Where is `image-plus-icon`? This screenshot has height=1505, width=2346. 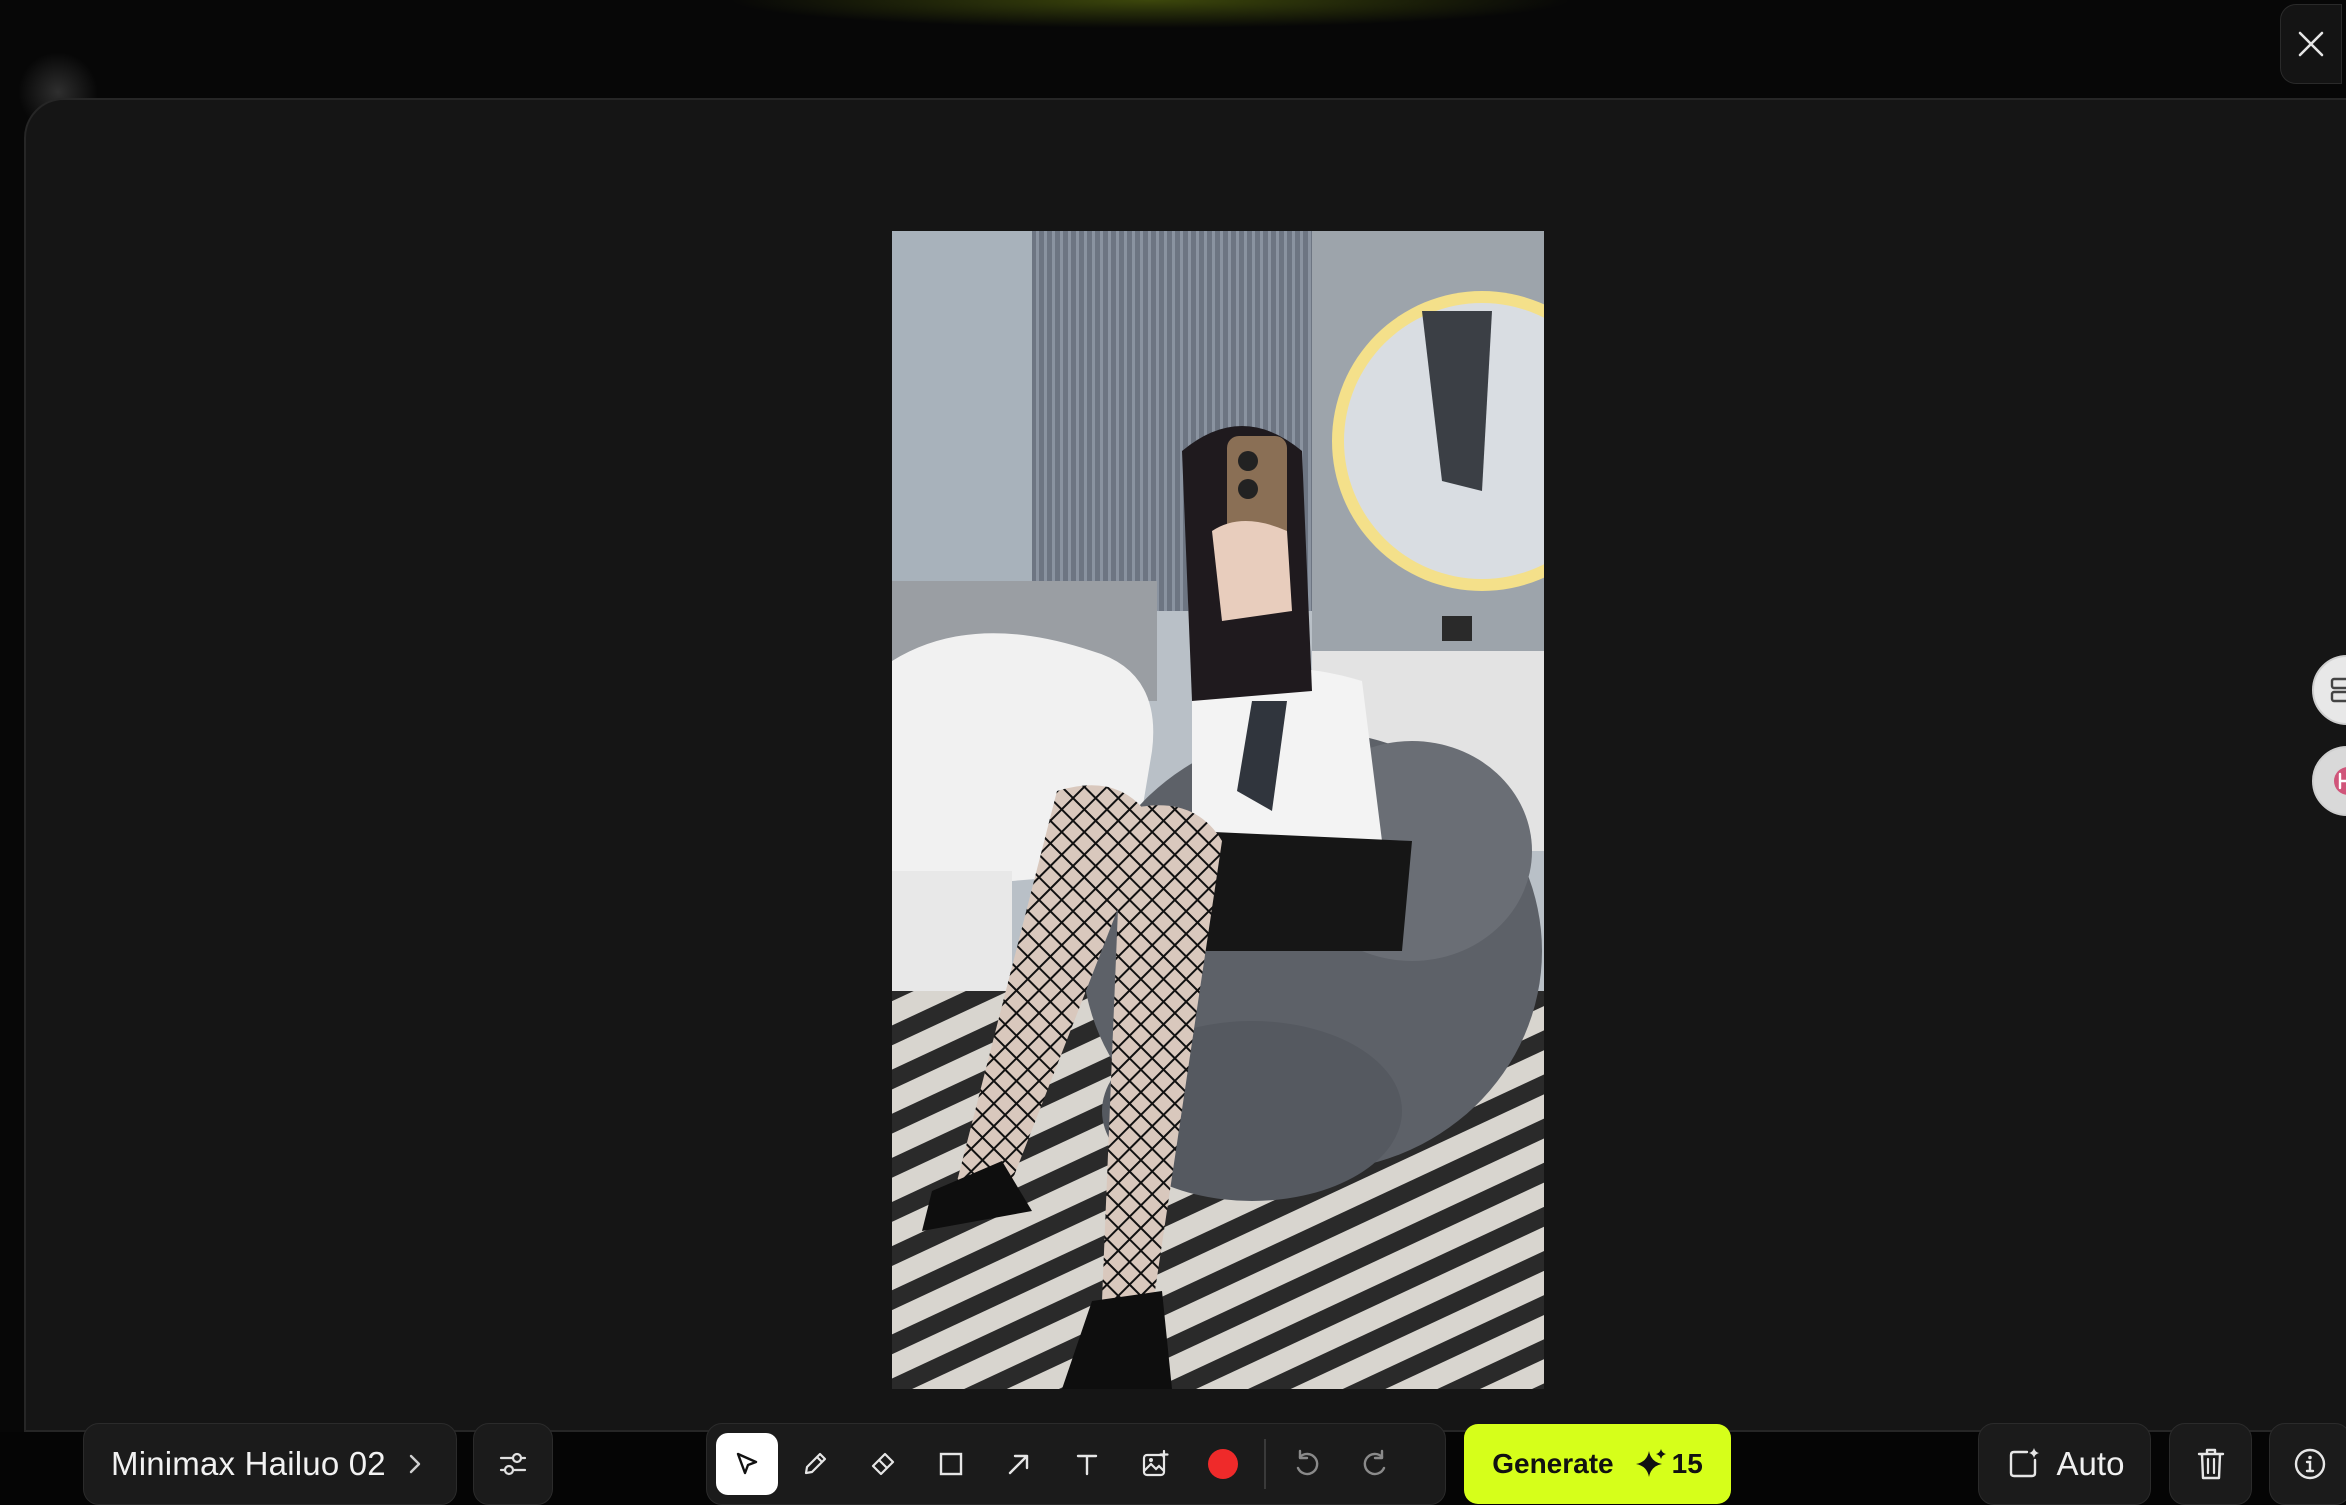 image-plus-icon is located at coordinates (1155, 1463).